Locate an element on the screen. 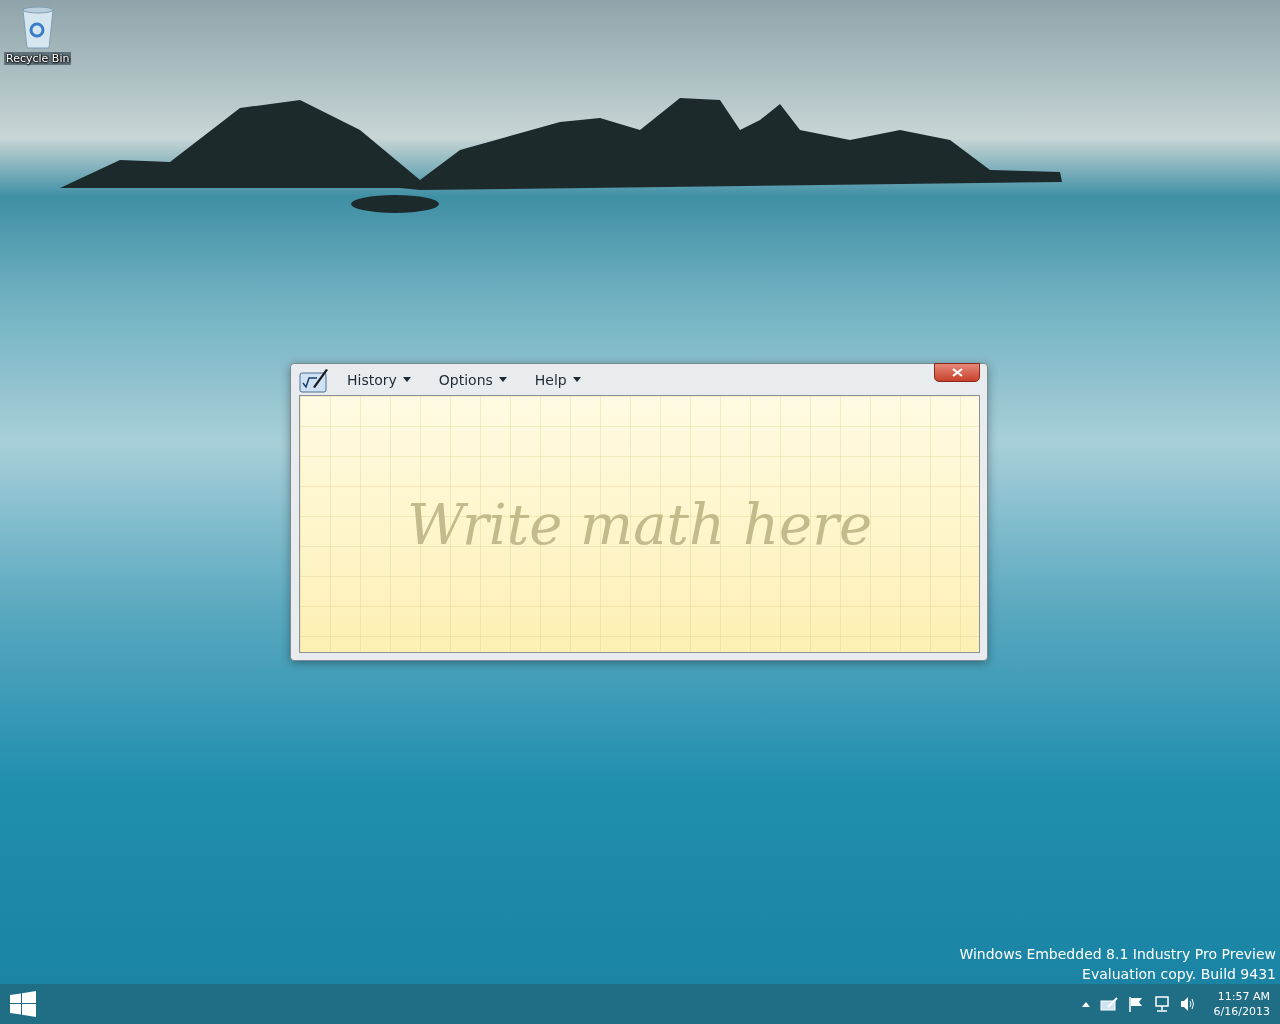 This screenshot has height=1024, width=1280. notice-text: Evaluation copy. Build 9431 is located at coordinates (1179, 974).